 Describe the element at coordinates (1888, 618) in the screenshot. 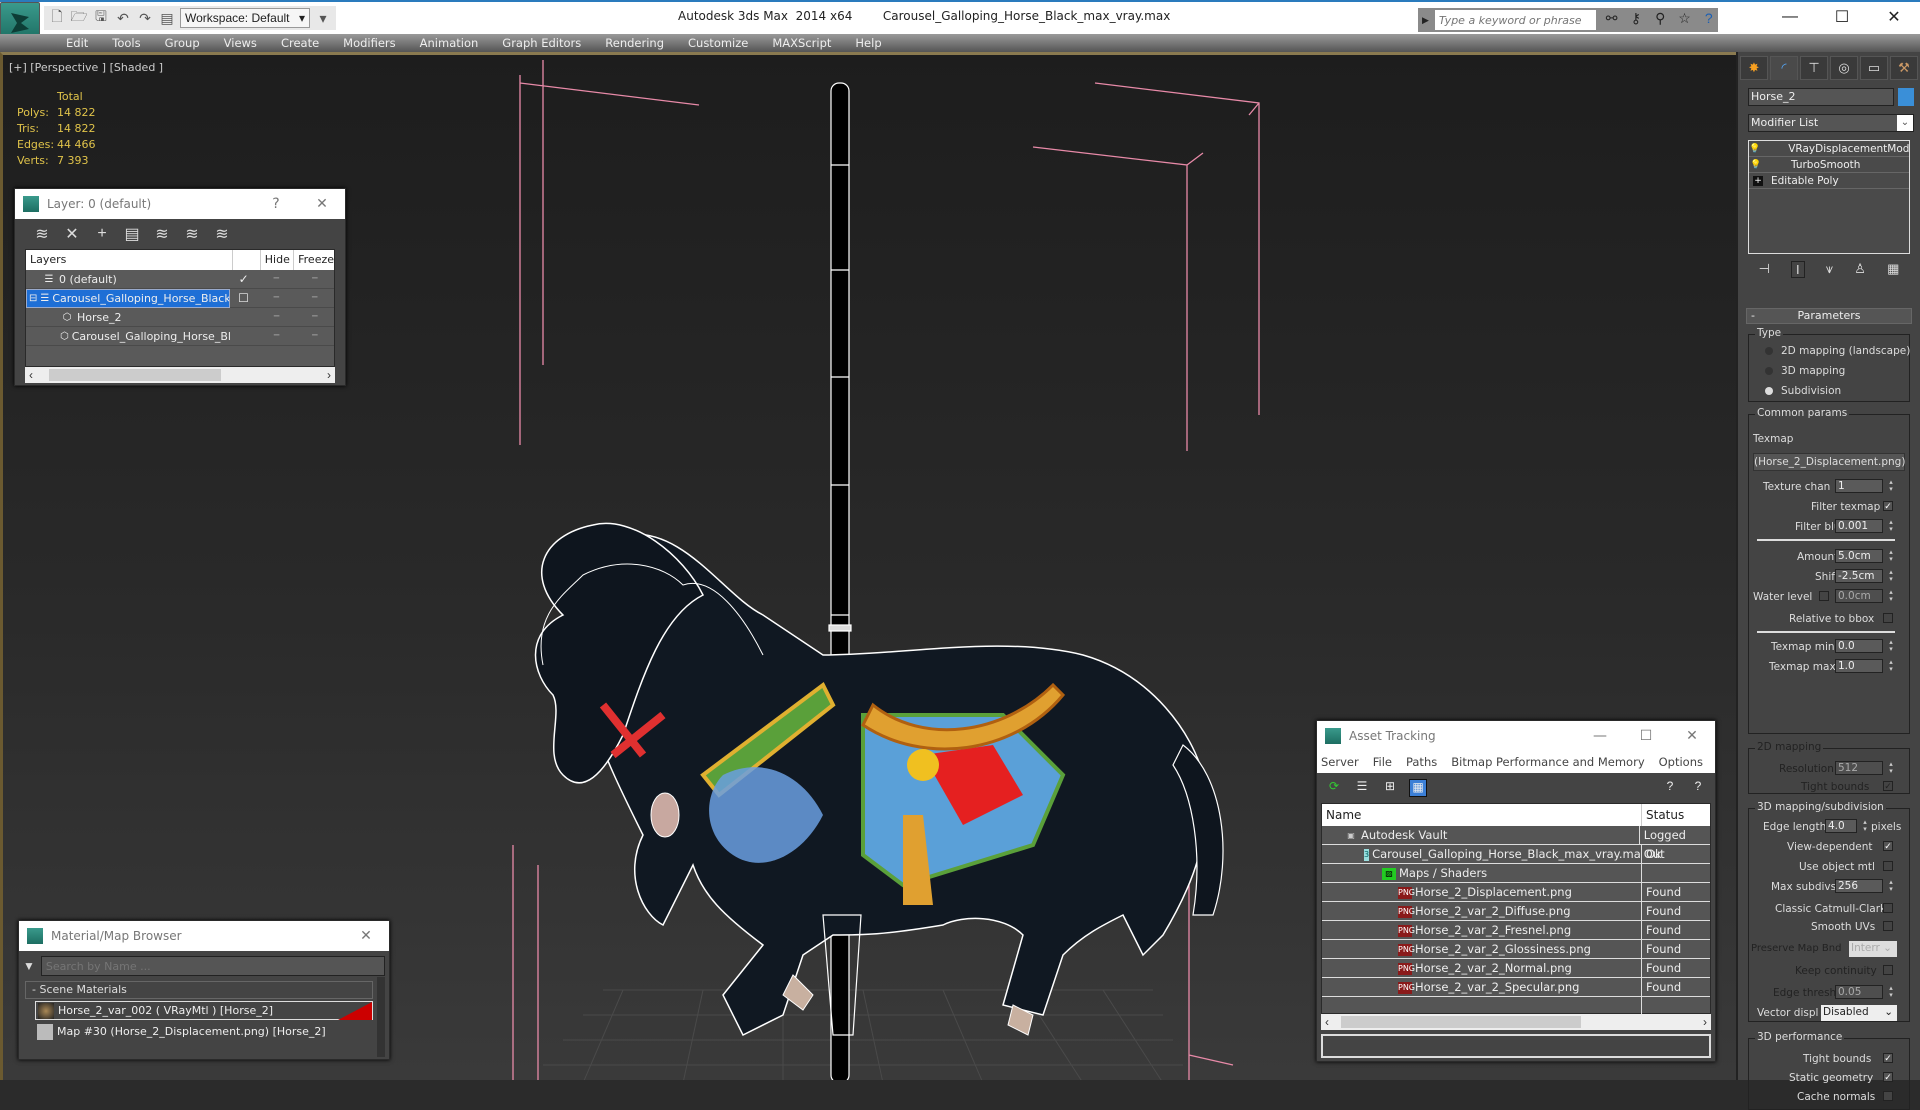

I see `relative-bbox-checkbox` at that location.